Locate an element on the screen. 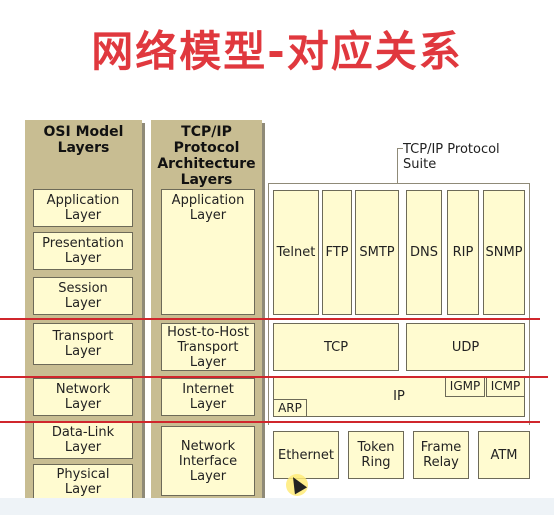 This screenshot has height=515, width=554. token-ring-box: Token Ring is located at coordinates (376, 455).